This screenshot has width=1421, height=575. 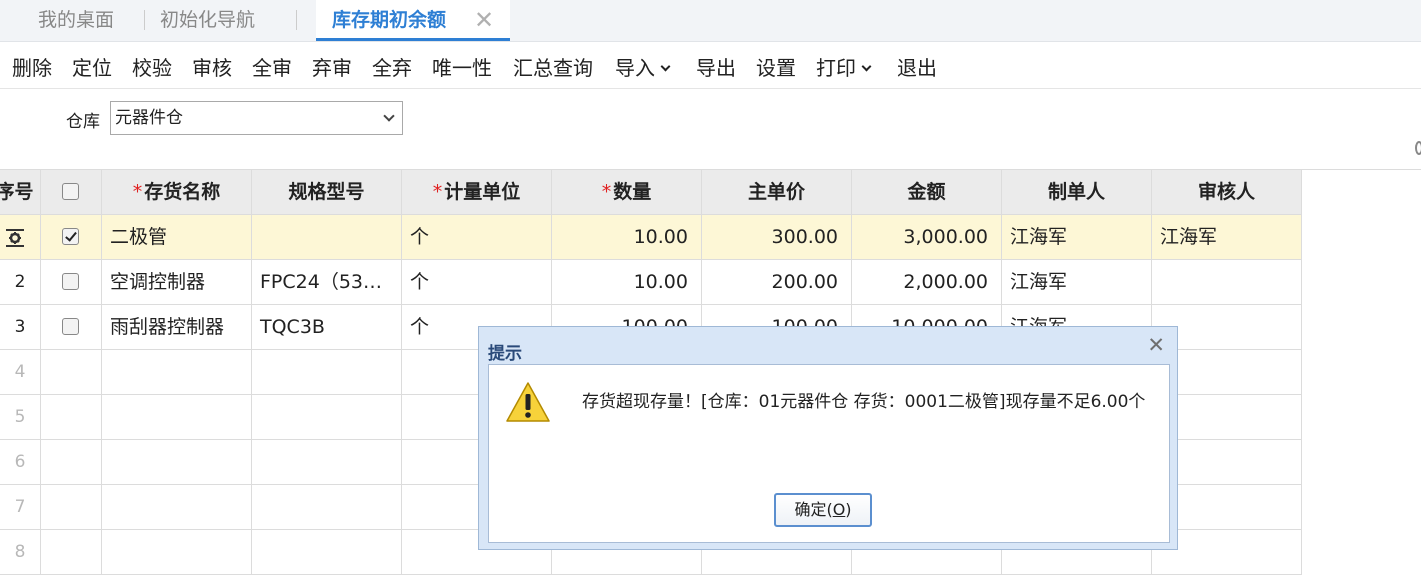 I want to click on cell-index: 4, so click(x=20, y=372).